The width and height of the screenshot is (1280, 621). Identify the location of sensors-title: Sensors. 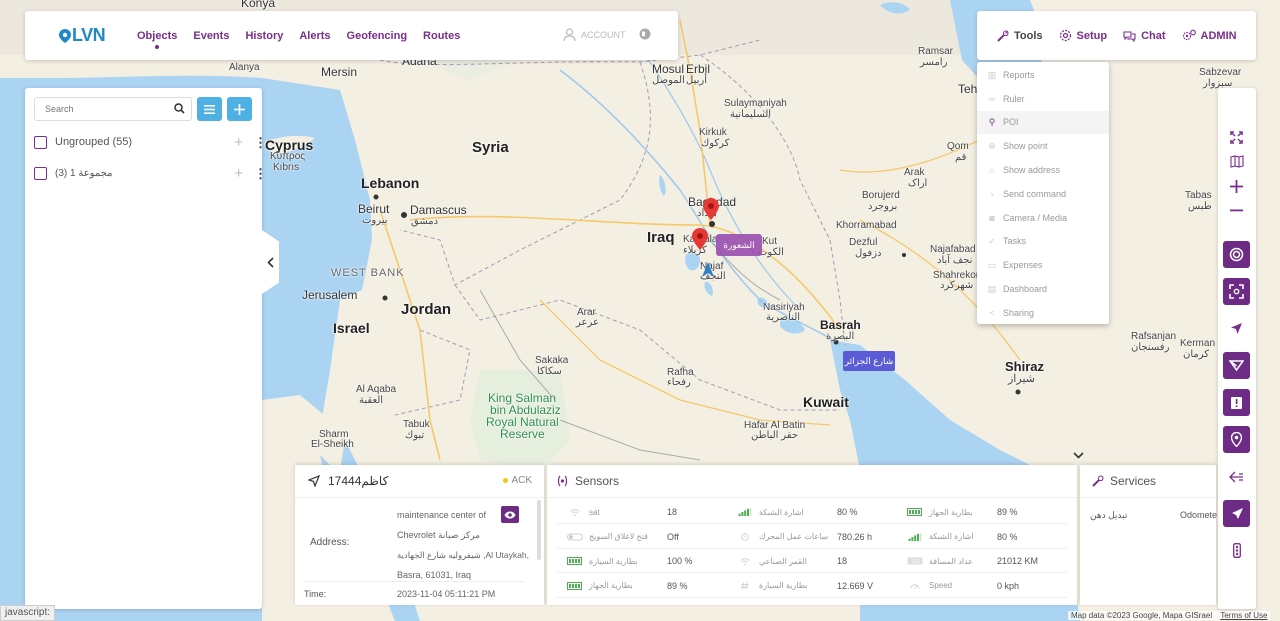
(597, 481).